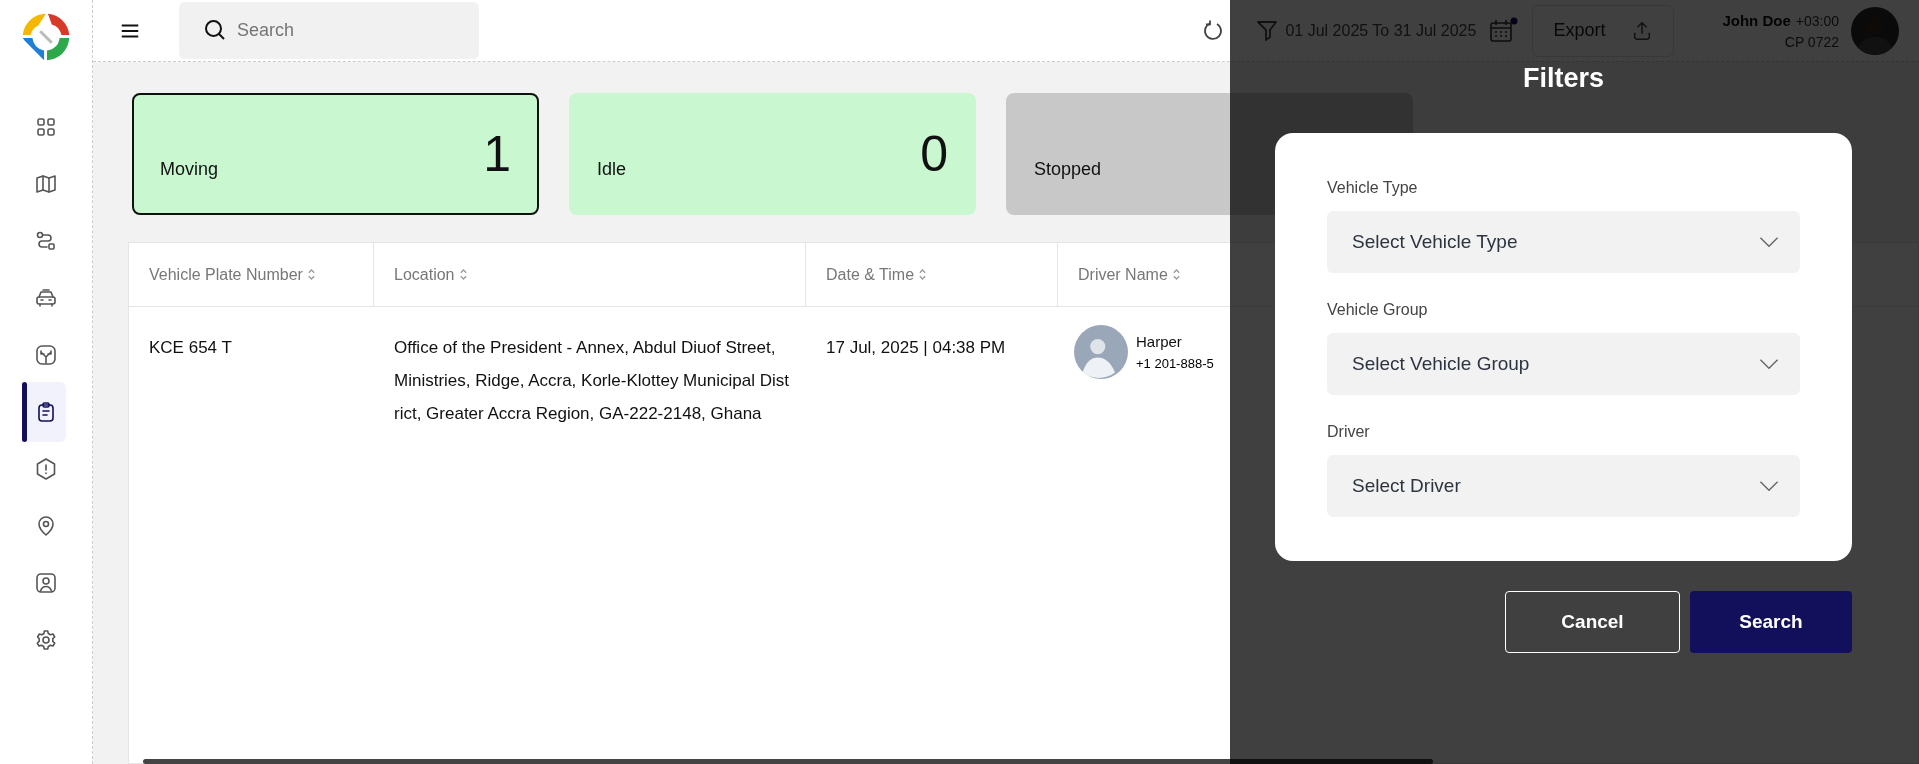 The width and height of the screenshot is (1919, 764). I want to click on select-field: Select Driver, so click(1563, 486).